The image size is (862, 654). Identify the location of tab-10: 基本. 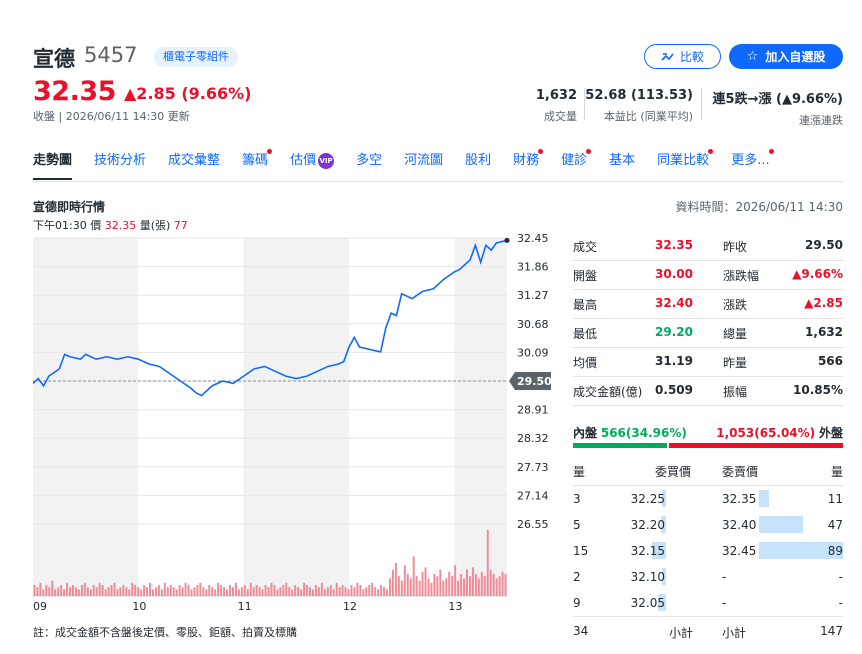
(622, 166).